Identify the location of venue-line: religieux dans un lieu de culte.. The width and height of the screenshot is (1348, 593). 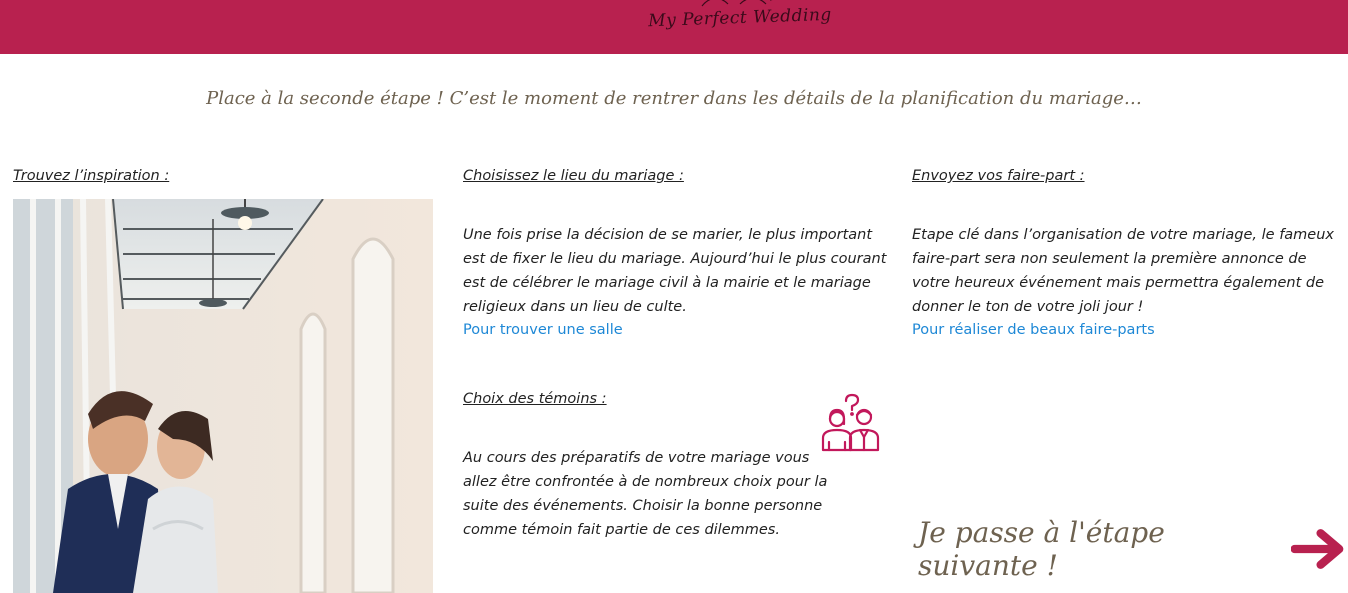
(575, 307).